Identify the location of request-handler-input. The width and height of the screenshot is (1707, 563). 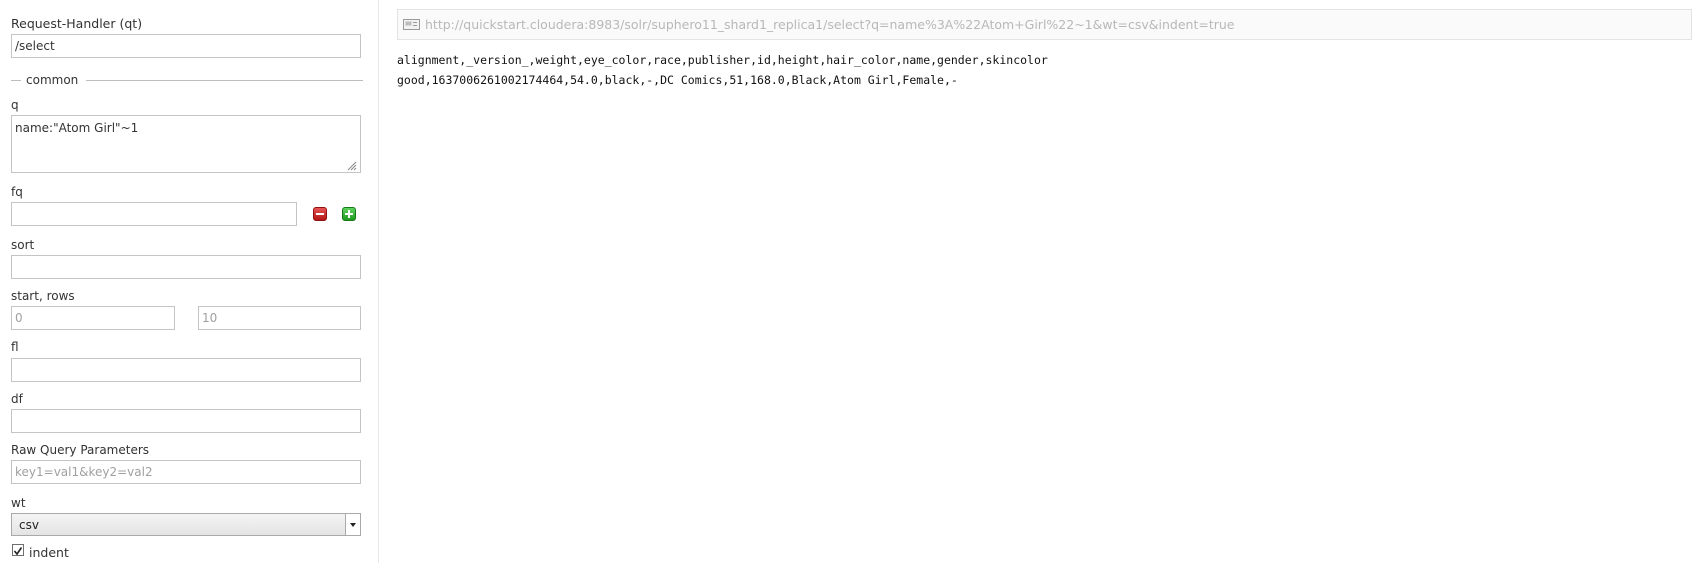
(186, 46).